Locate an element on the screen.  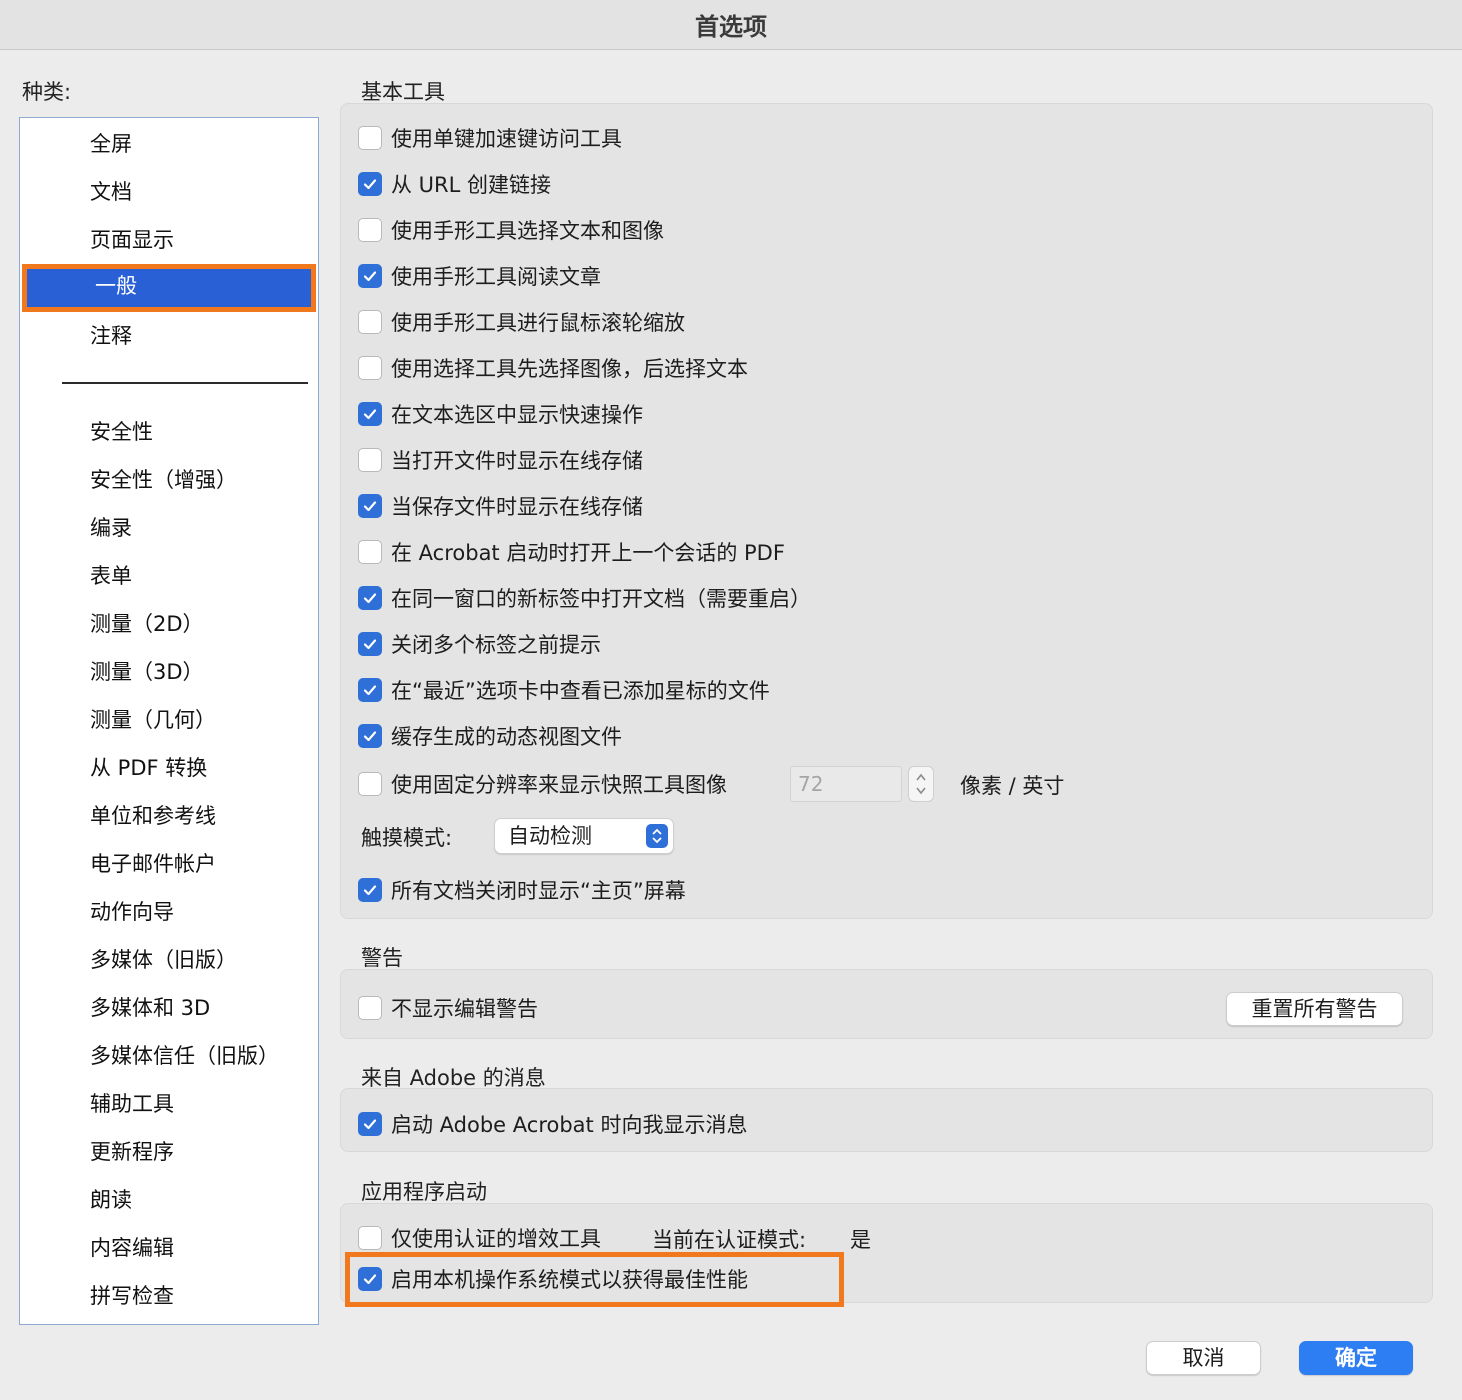
resolution-units: 像素 / 英寸 is located at coordinates (1012, 786).